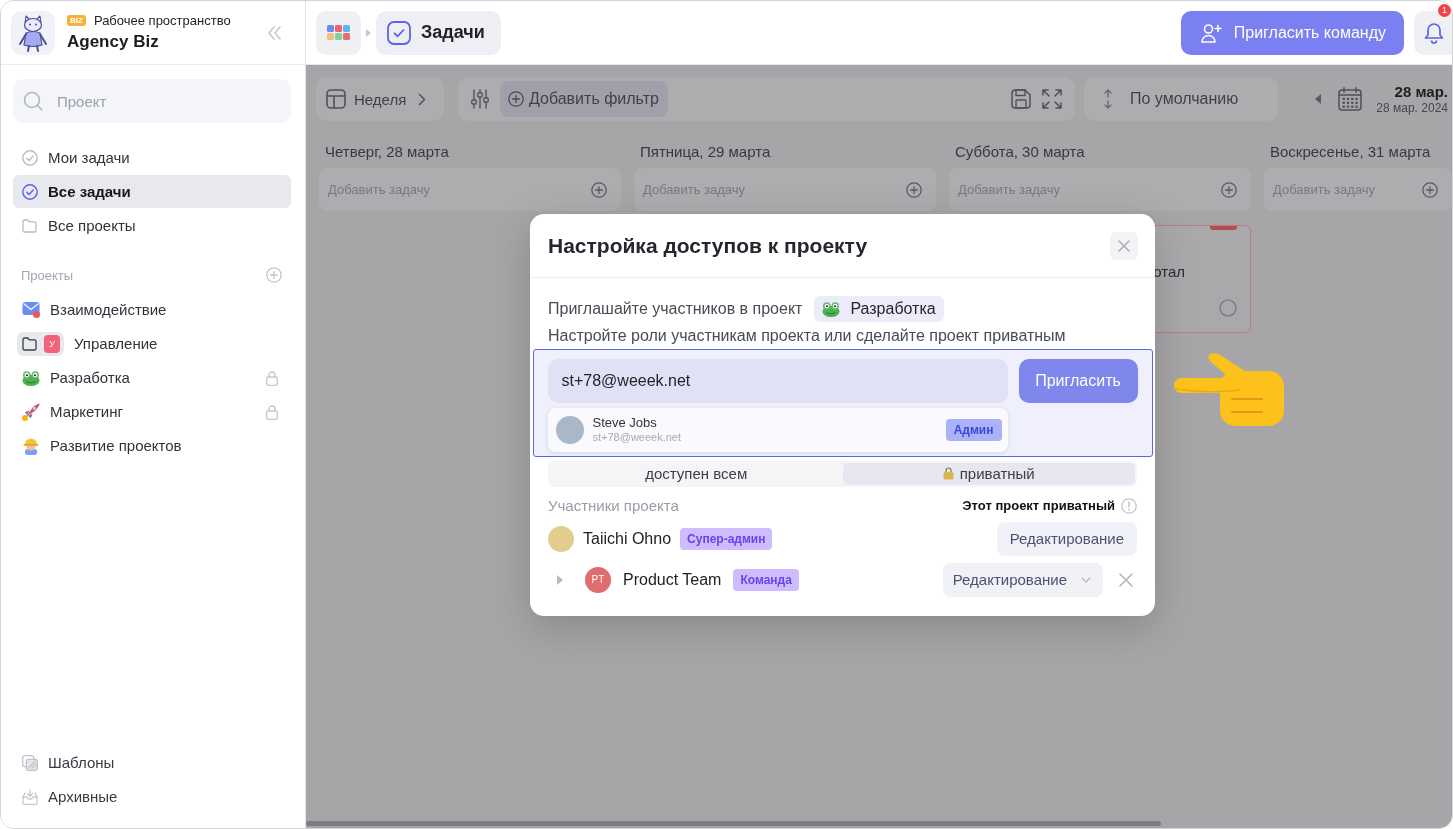  What do you see at coordinates (675, 309) in the screenshot?
I see `invite-text: Приглашайте участников в проект` at bounding box center [675, 309].